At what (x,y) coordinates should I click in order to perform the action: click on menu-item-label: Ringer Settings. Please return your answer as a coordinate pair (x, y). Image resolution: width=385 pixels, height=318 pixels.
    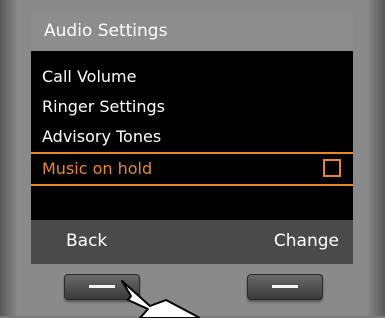
    Looking at the image, I should click on (103, 106).